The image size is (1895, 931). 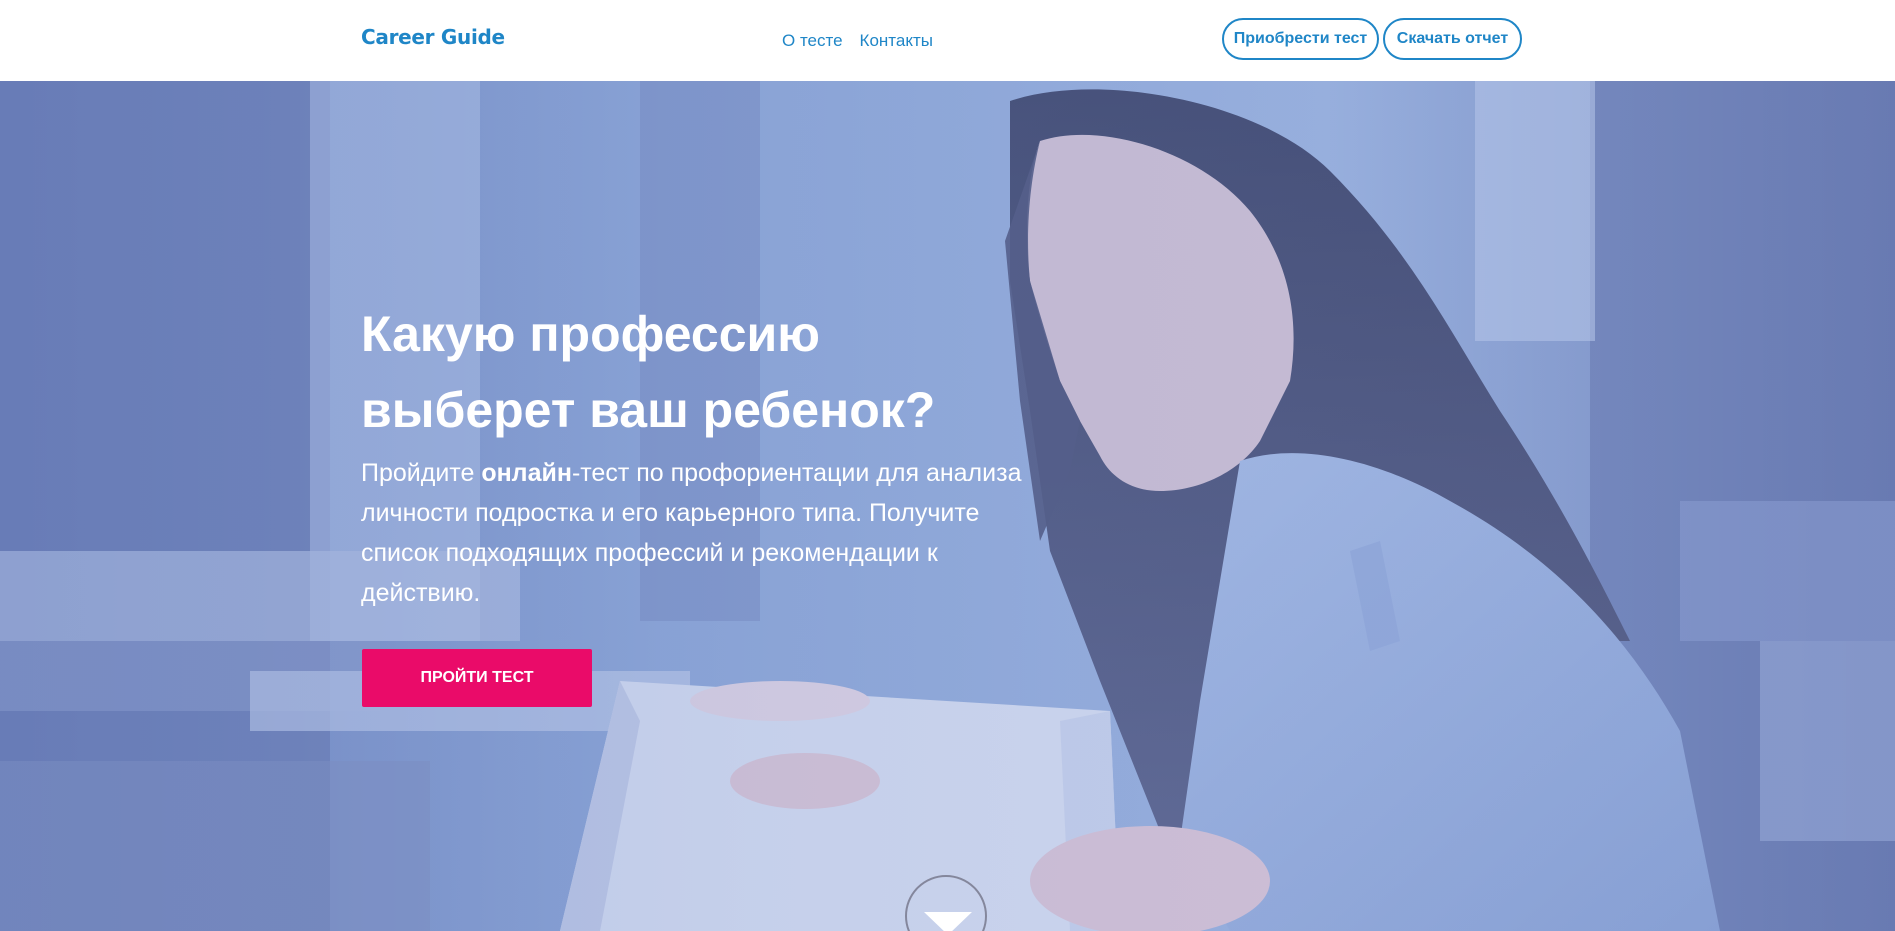 I want to click on hero-title-line-2: выберет ваш ребенок?, so click(x=648, y=410).